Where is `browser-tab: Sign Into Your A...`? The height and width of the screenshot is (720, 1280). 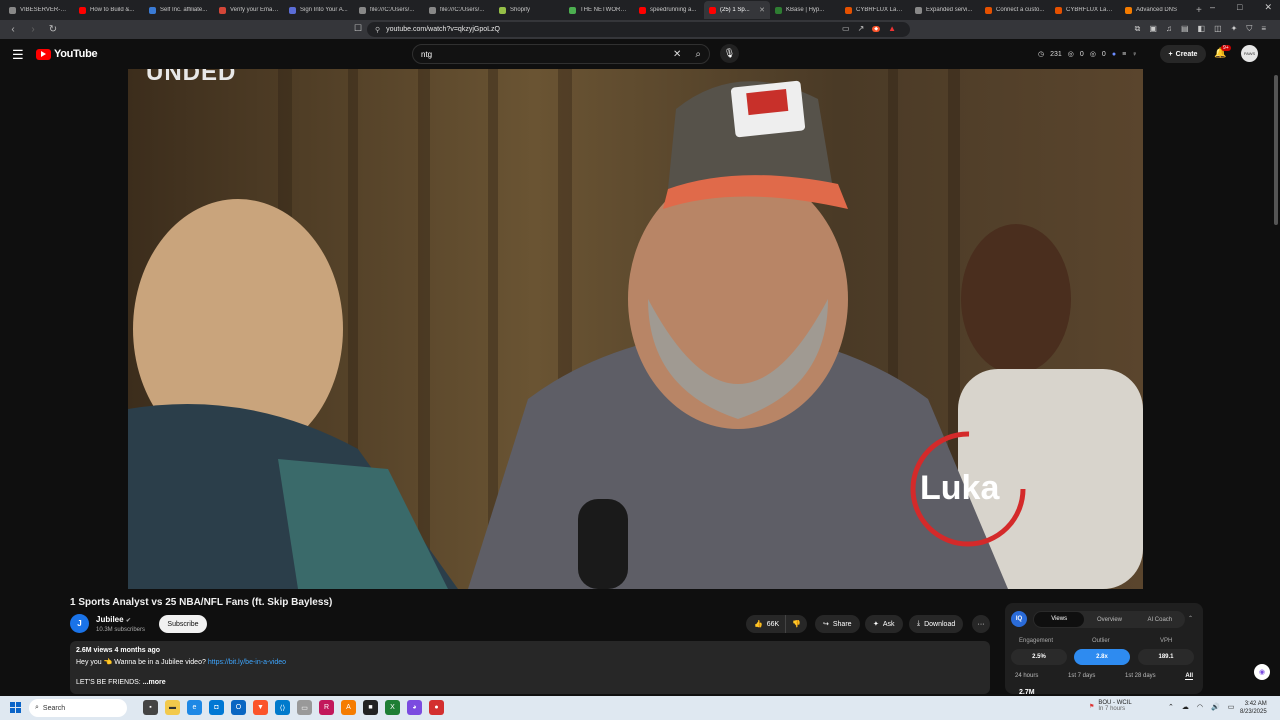 browser-tab: Sign Into Your A... is located at coordinates (319, 10).